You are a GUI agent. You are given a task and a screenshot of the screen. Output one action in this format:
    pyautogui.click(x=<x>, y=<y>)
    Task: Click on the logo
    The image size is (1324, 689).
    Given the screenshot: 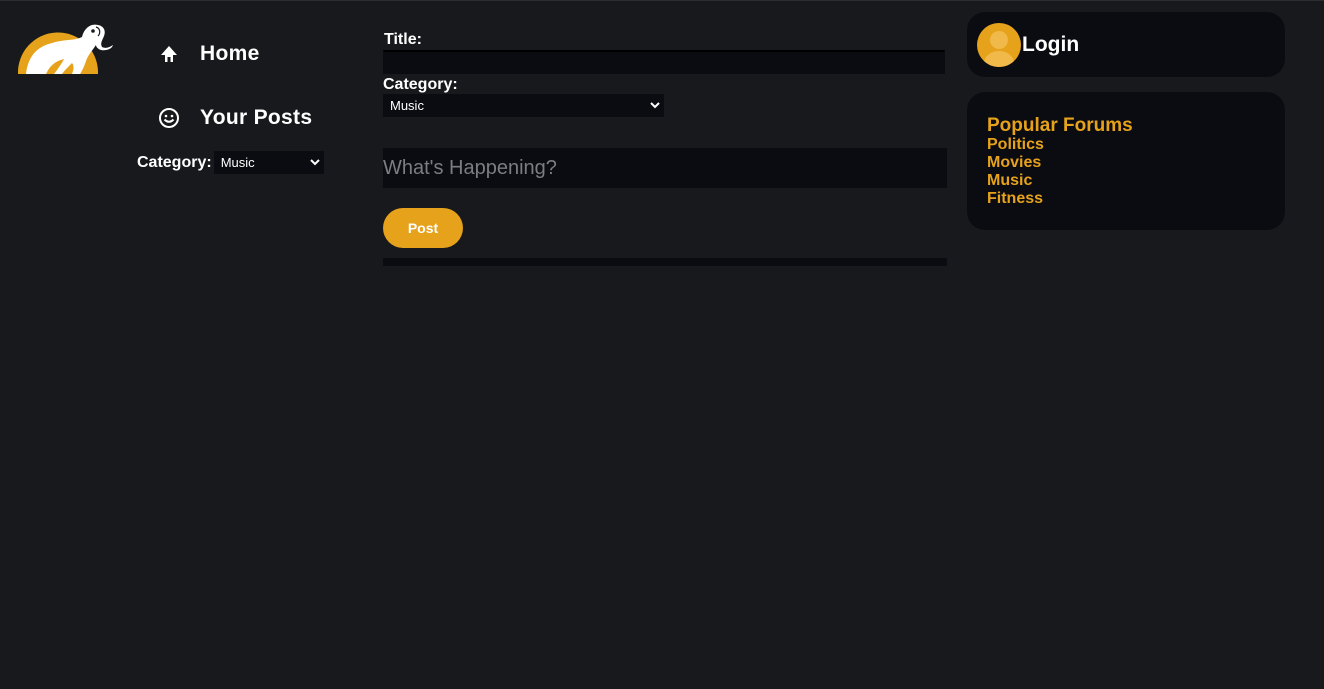 What is the action you would take?
    pyautogui.click(x=66, y=47)
    